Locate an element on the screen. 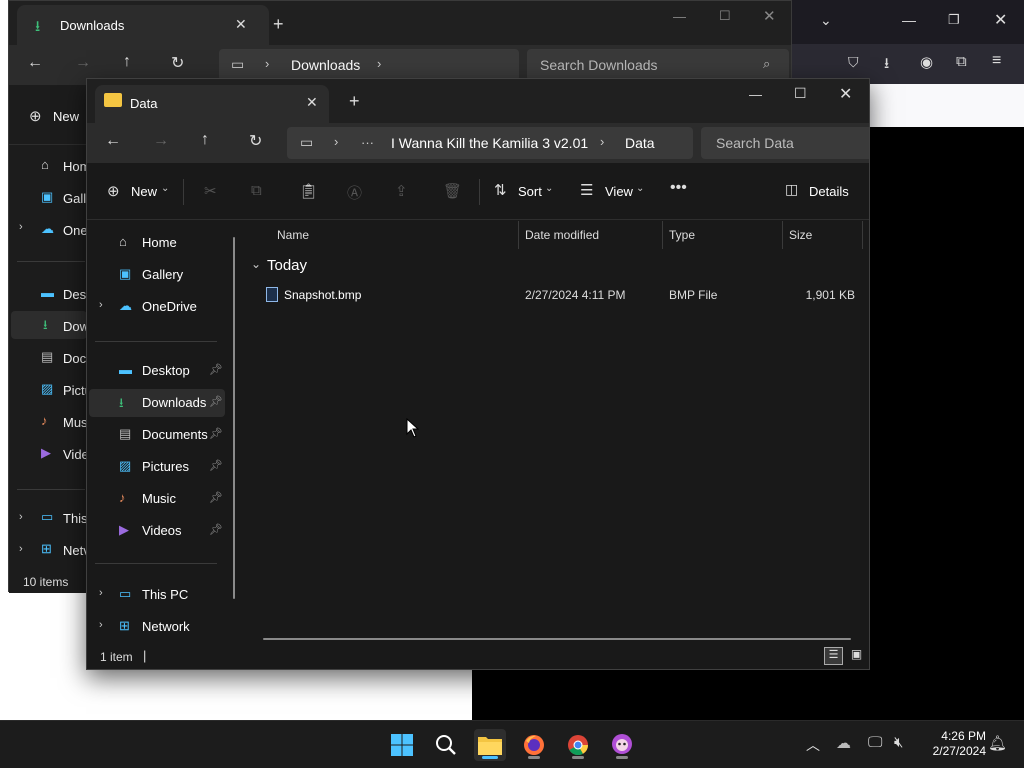  more-options-icon: ••• is located at coordinates (678, 188).